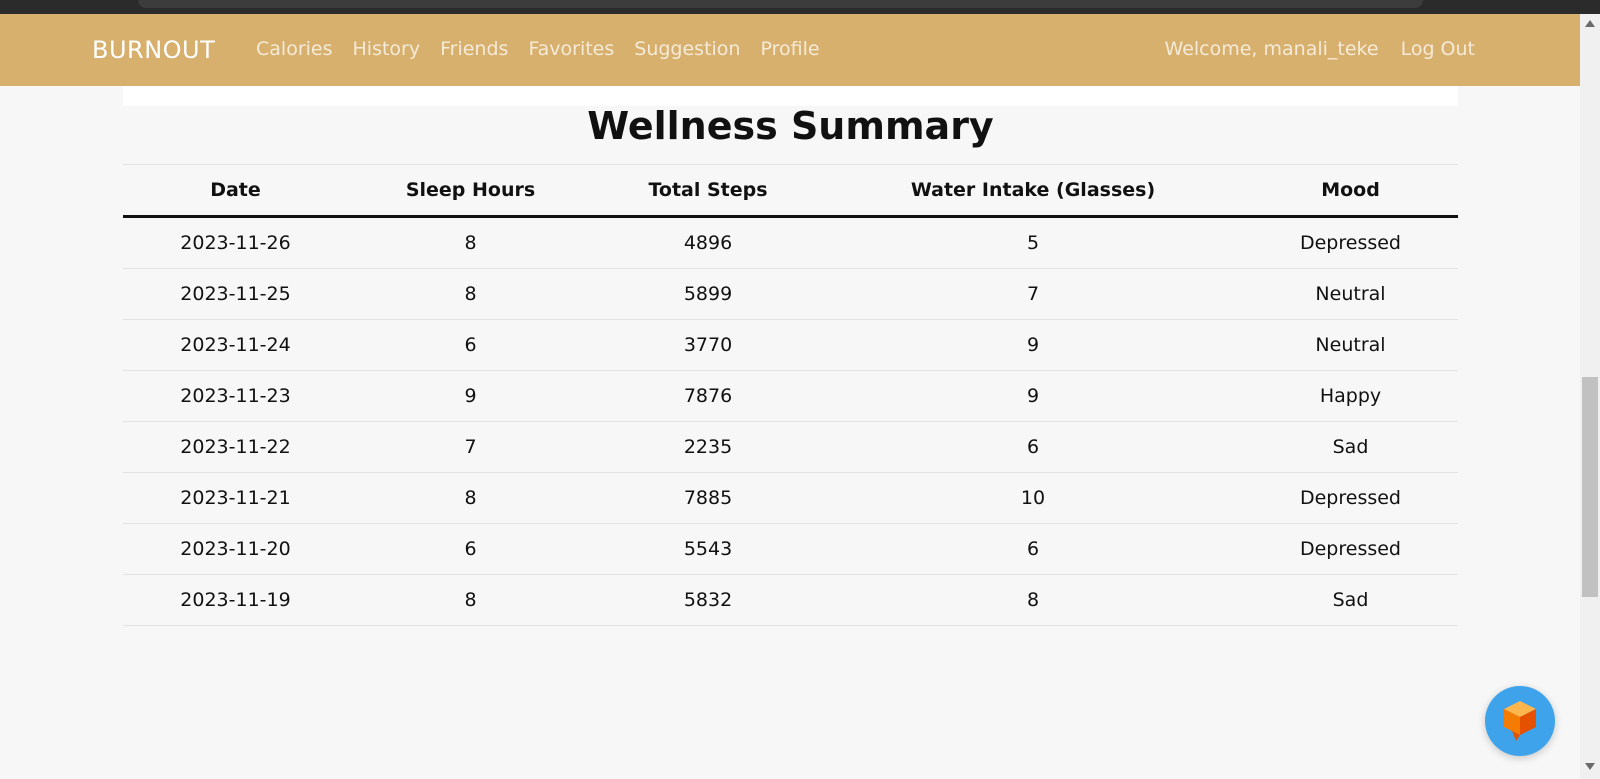  Describe the element at coordinates (708, 242) in the screenshot. I see `cell-steps: 4896` at that location.